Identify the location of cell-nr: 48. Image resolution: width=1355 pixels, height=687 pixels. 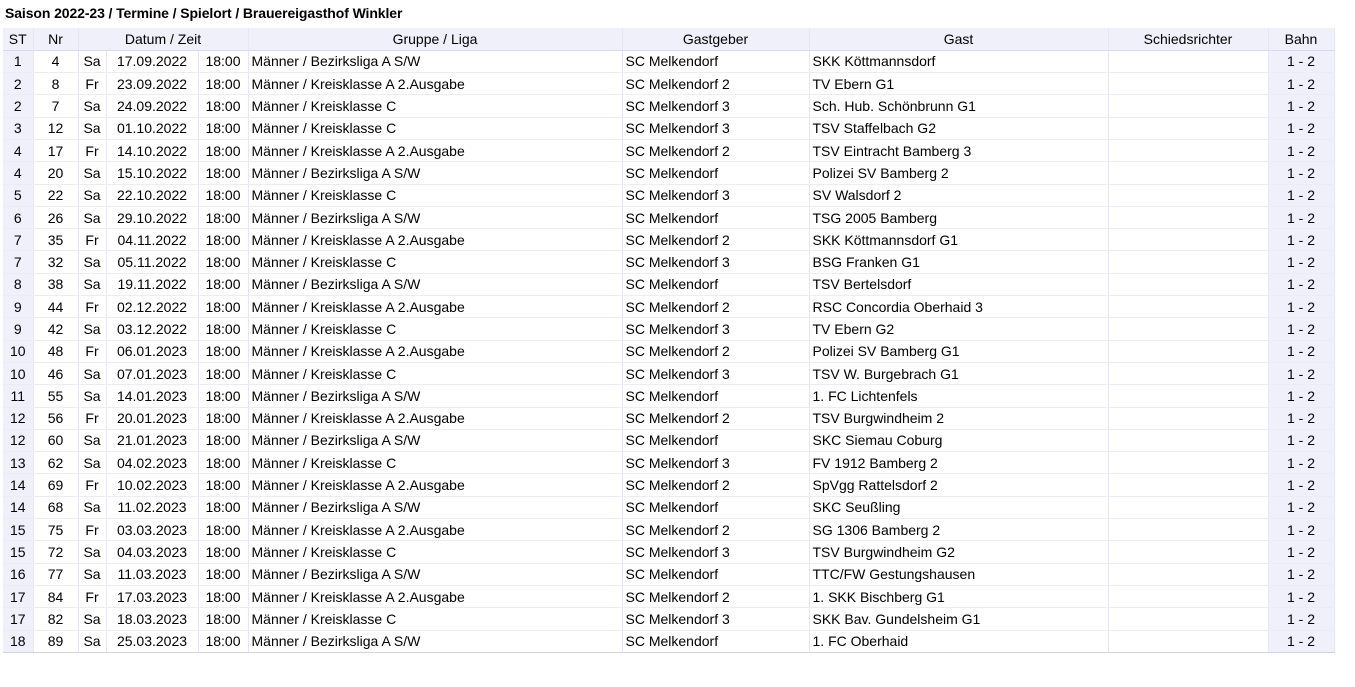
(56, 351).